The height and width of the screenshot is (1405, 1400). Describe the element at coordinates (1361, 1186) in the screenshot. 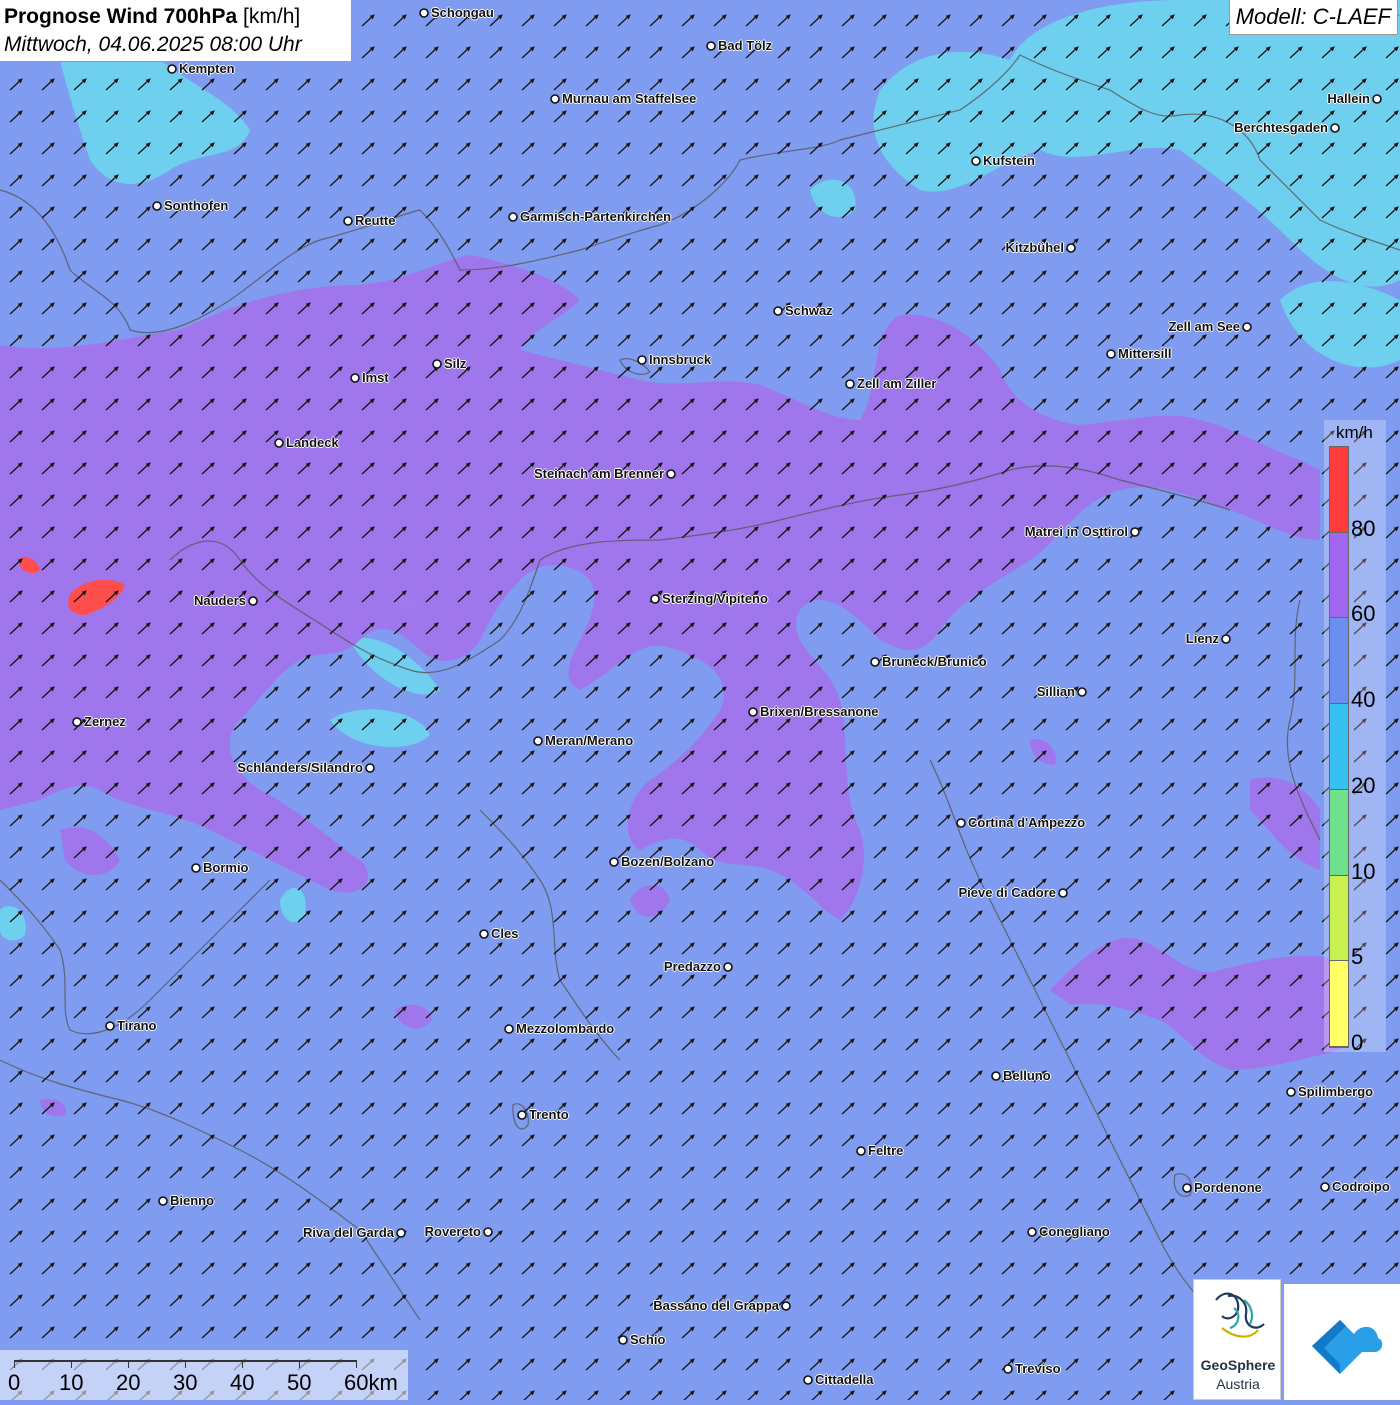

I see `city-label: Codroipo` at that location.